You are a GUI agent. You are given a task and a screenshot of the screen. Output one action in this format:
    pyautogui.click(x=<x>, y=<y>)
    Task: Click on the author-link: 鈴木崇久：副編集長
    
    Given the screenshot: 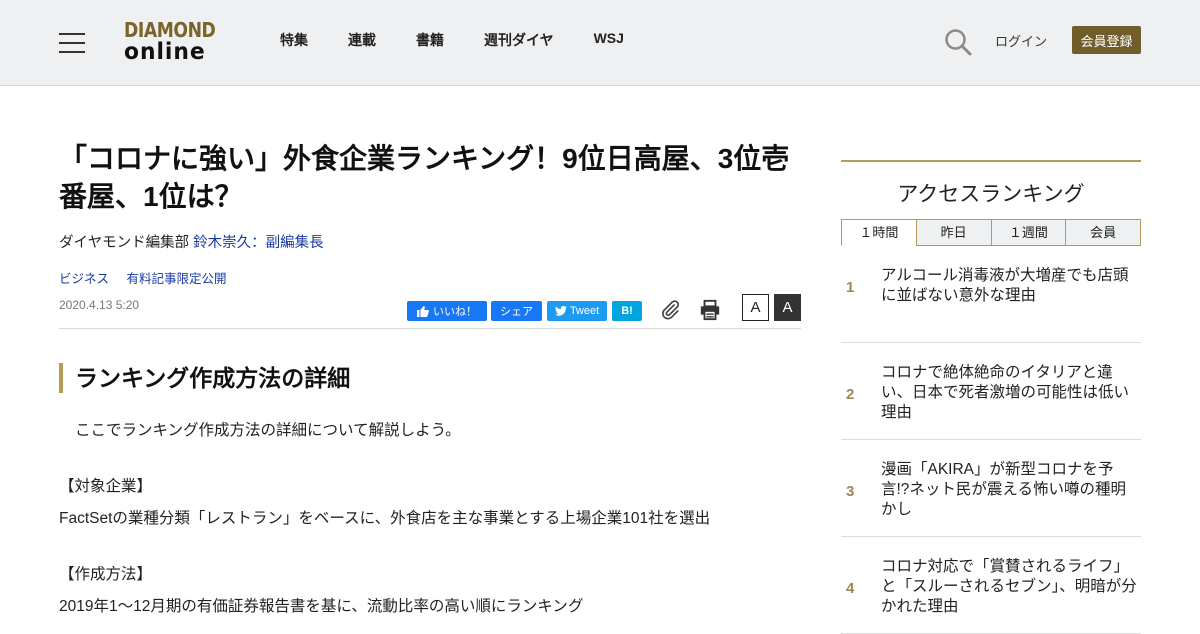 What is the action you would take?
    pyautogui.click(x=258, y=243)
    